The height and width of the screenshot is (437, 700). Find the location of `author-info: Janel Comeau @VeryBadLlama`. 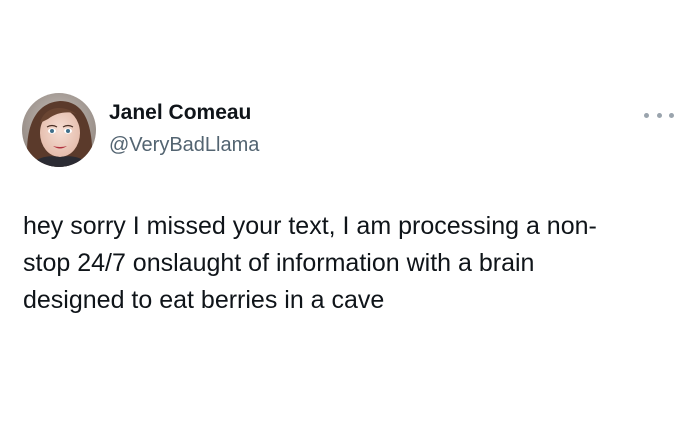

author-info: Janel Comeau @VeryBadLlama is located at coordinates (184, 129).